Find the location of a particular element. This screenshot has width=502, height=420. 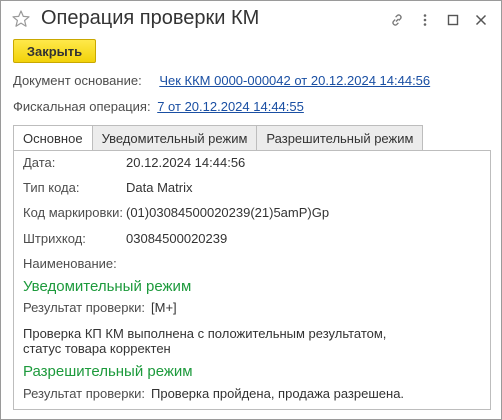

marking-code-value: (01)03084500020239(21)5amP)Gp is located at coordinates (228, 212).